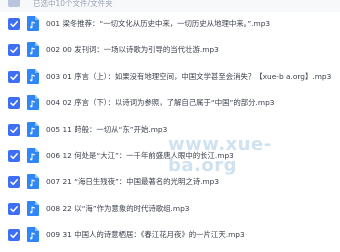 This screenshot has width=340, height=252. I want to click on file-name: 005 11 莳般：一切从“东”开始.mp3, so click(106, 130).